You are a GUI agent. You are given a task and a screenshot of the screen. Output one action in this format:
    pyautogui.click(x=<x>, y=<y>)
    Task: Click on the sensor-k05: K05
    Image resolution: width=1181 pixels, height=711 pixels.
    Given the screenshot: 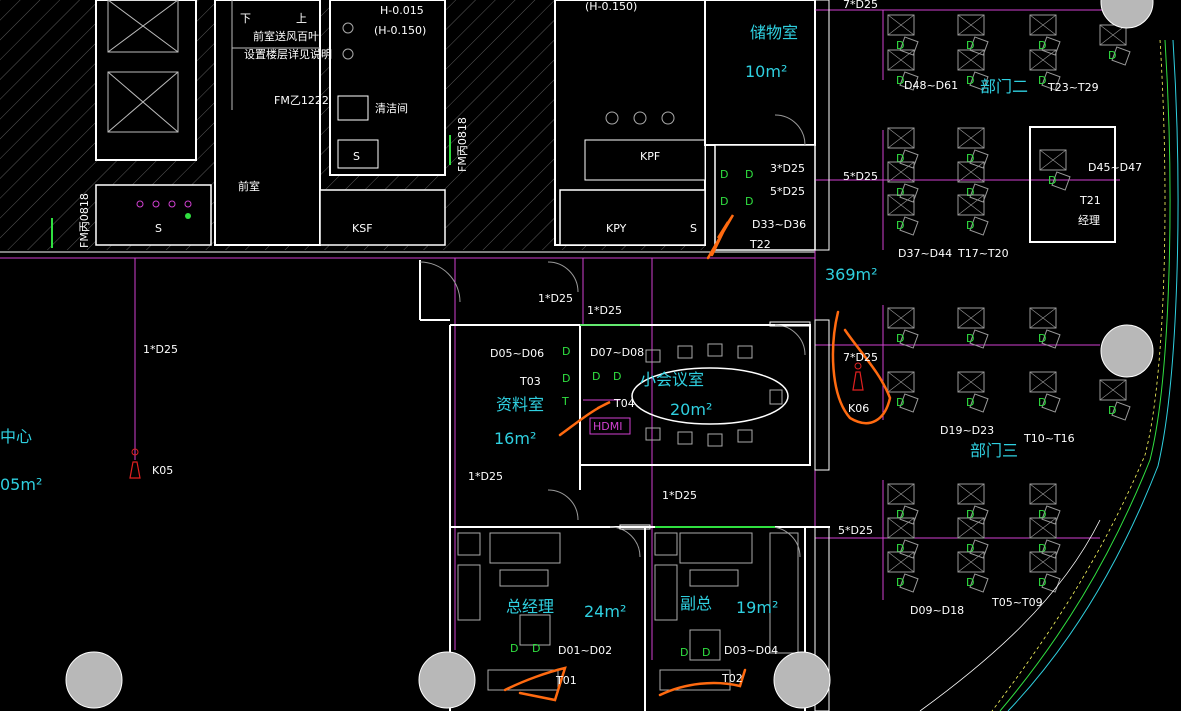 What is the action you would take?
    pyautogui.click(x=162, y=470)
    